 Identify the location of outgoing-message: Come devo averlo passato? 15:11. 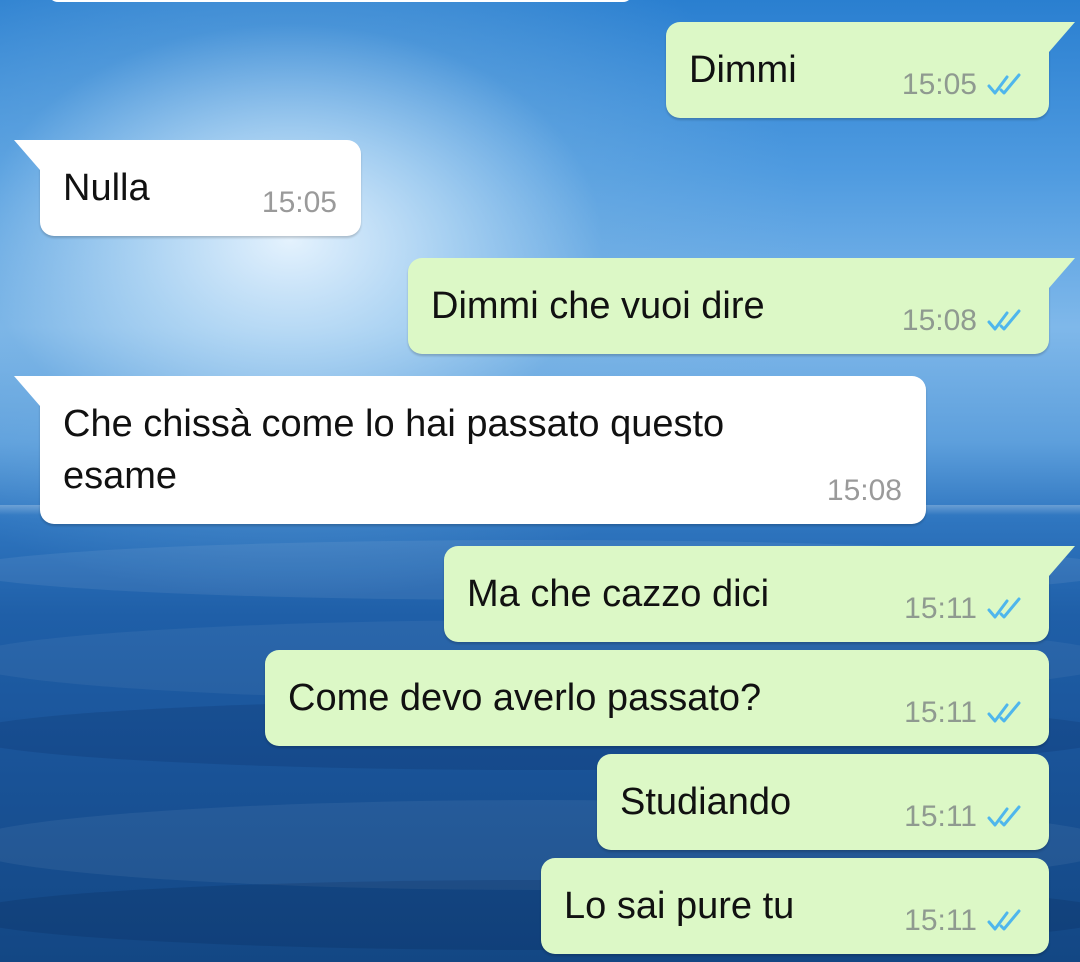
(657, 698).